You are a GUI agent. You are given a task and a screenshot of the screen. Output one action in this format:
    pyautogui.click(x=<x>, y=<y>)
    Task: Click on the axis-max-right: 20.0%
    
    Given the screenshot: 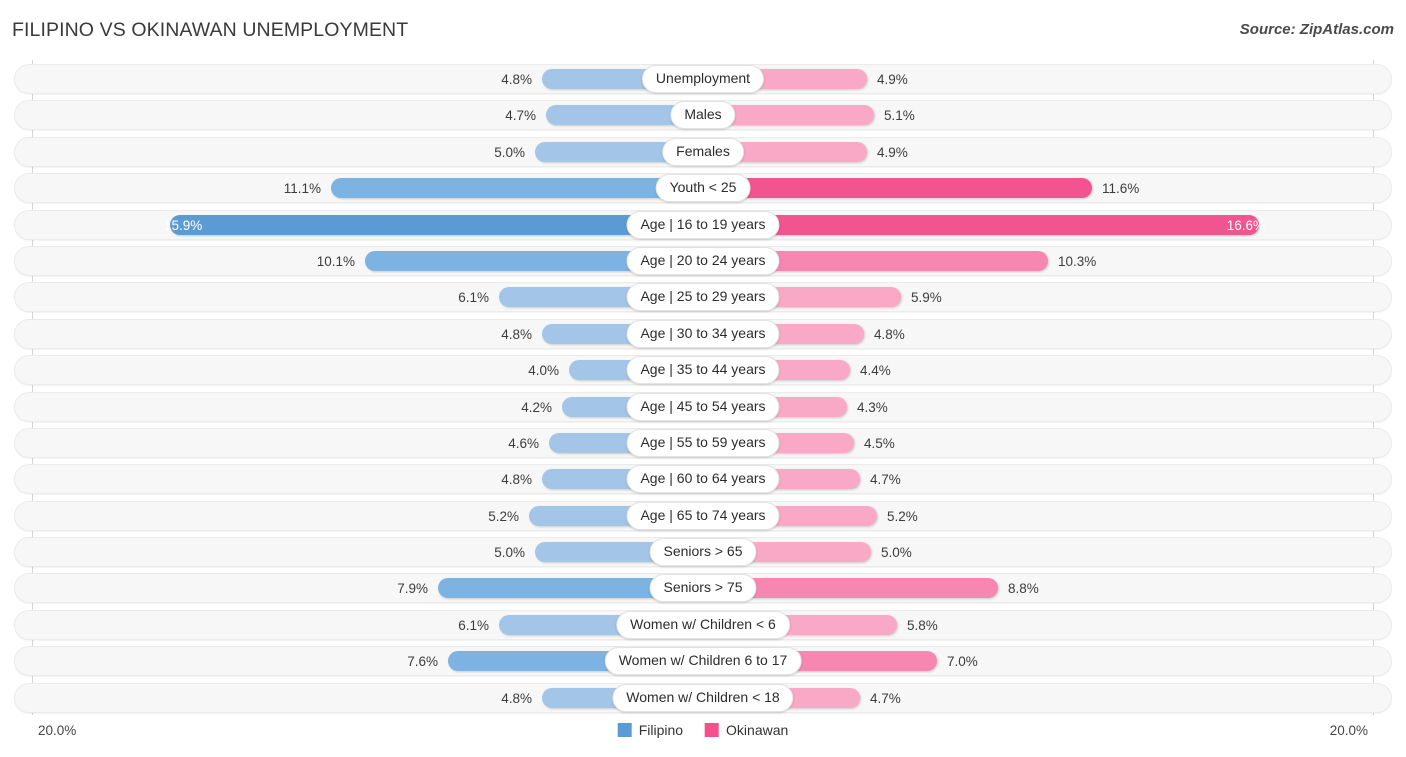 What is the action you would take?
    pyautogui.click(x=1348, y=730)
    